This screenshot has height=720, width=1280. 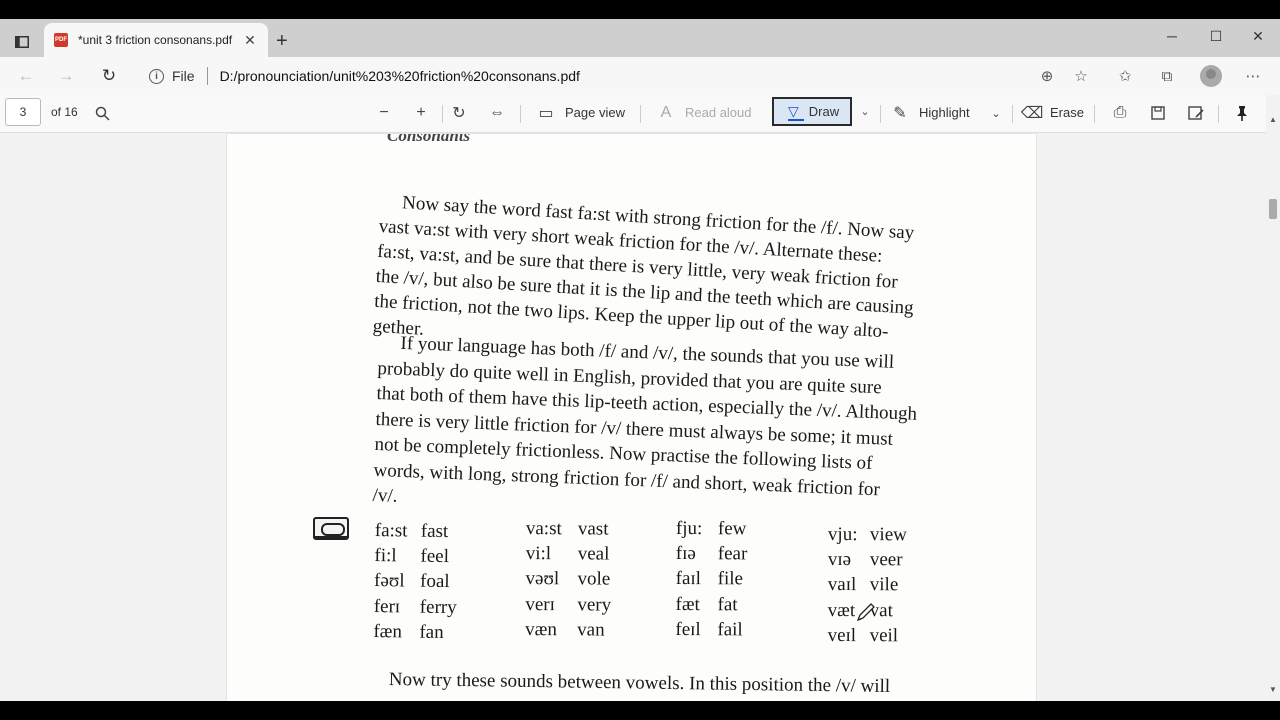 I want to click on page-number-input: 3, so click(x=23, y=112).